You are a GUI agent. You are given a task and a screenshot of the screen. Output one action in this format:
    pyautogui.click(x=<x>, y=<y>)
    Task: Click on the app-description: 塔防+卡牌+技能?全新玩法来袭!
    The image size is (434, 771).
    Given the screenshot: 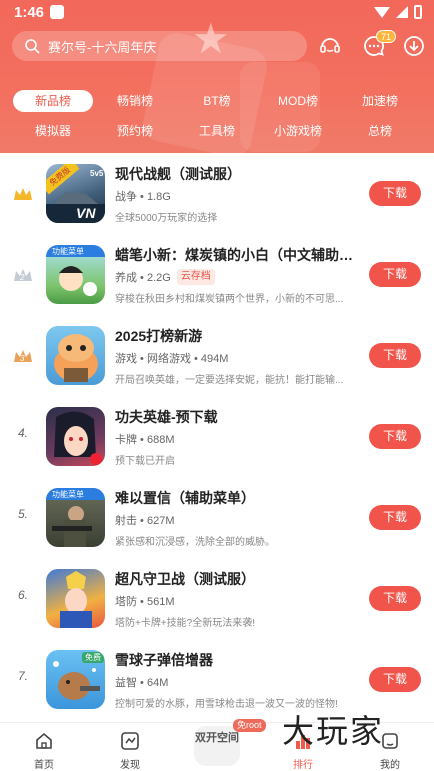 What is the action you would take?
    pyautogui.click(x=185, y=623)
    